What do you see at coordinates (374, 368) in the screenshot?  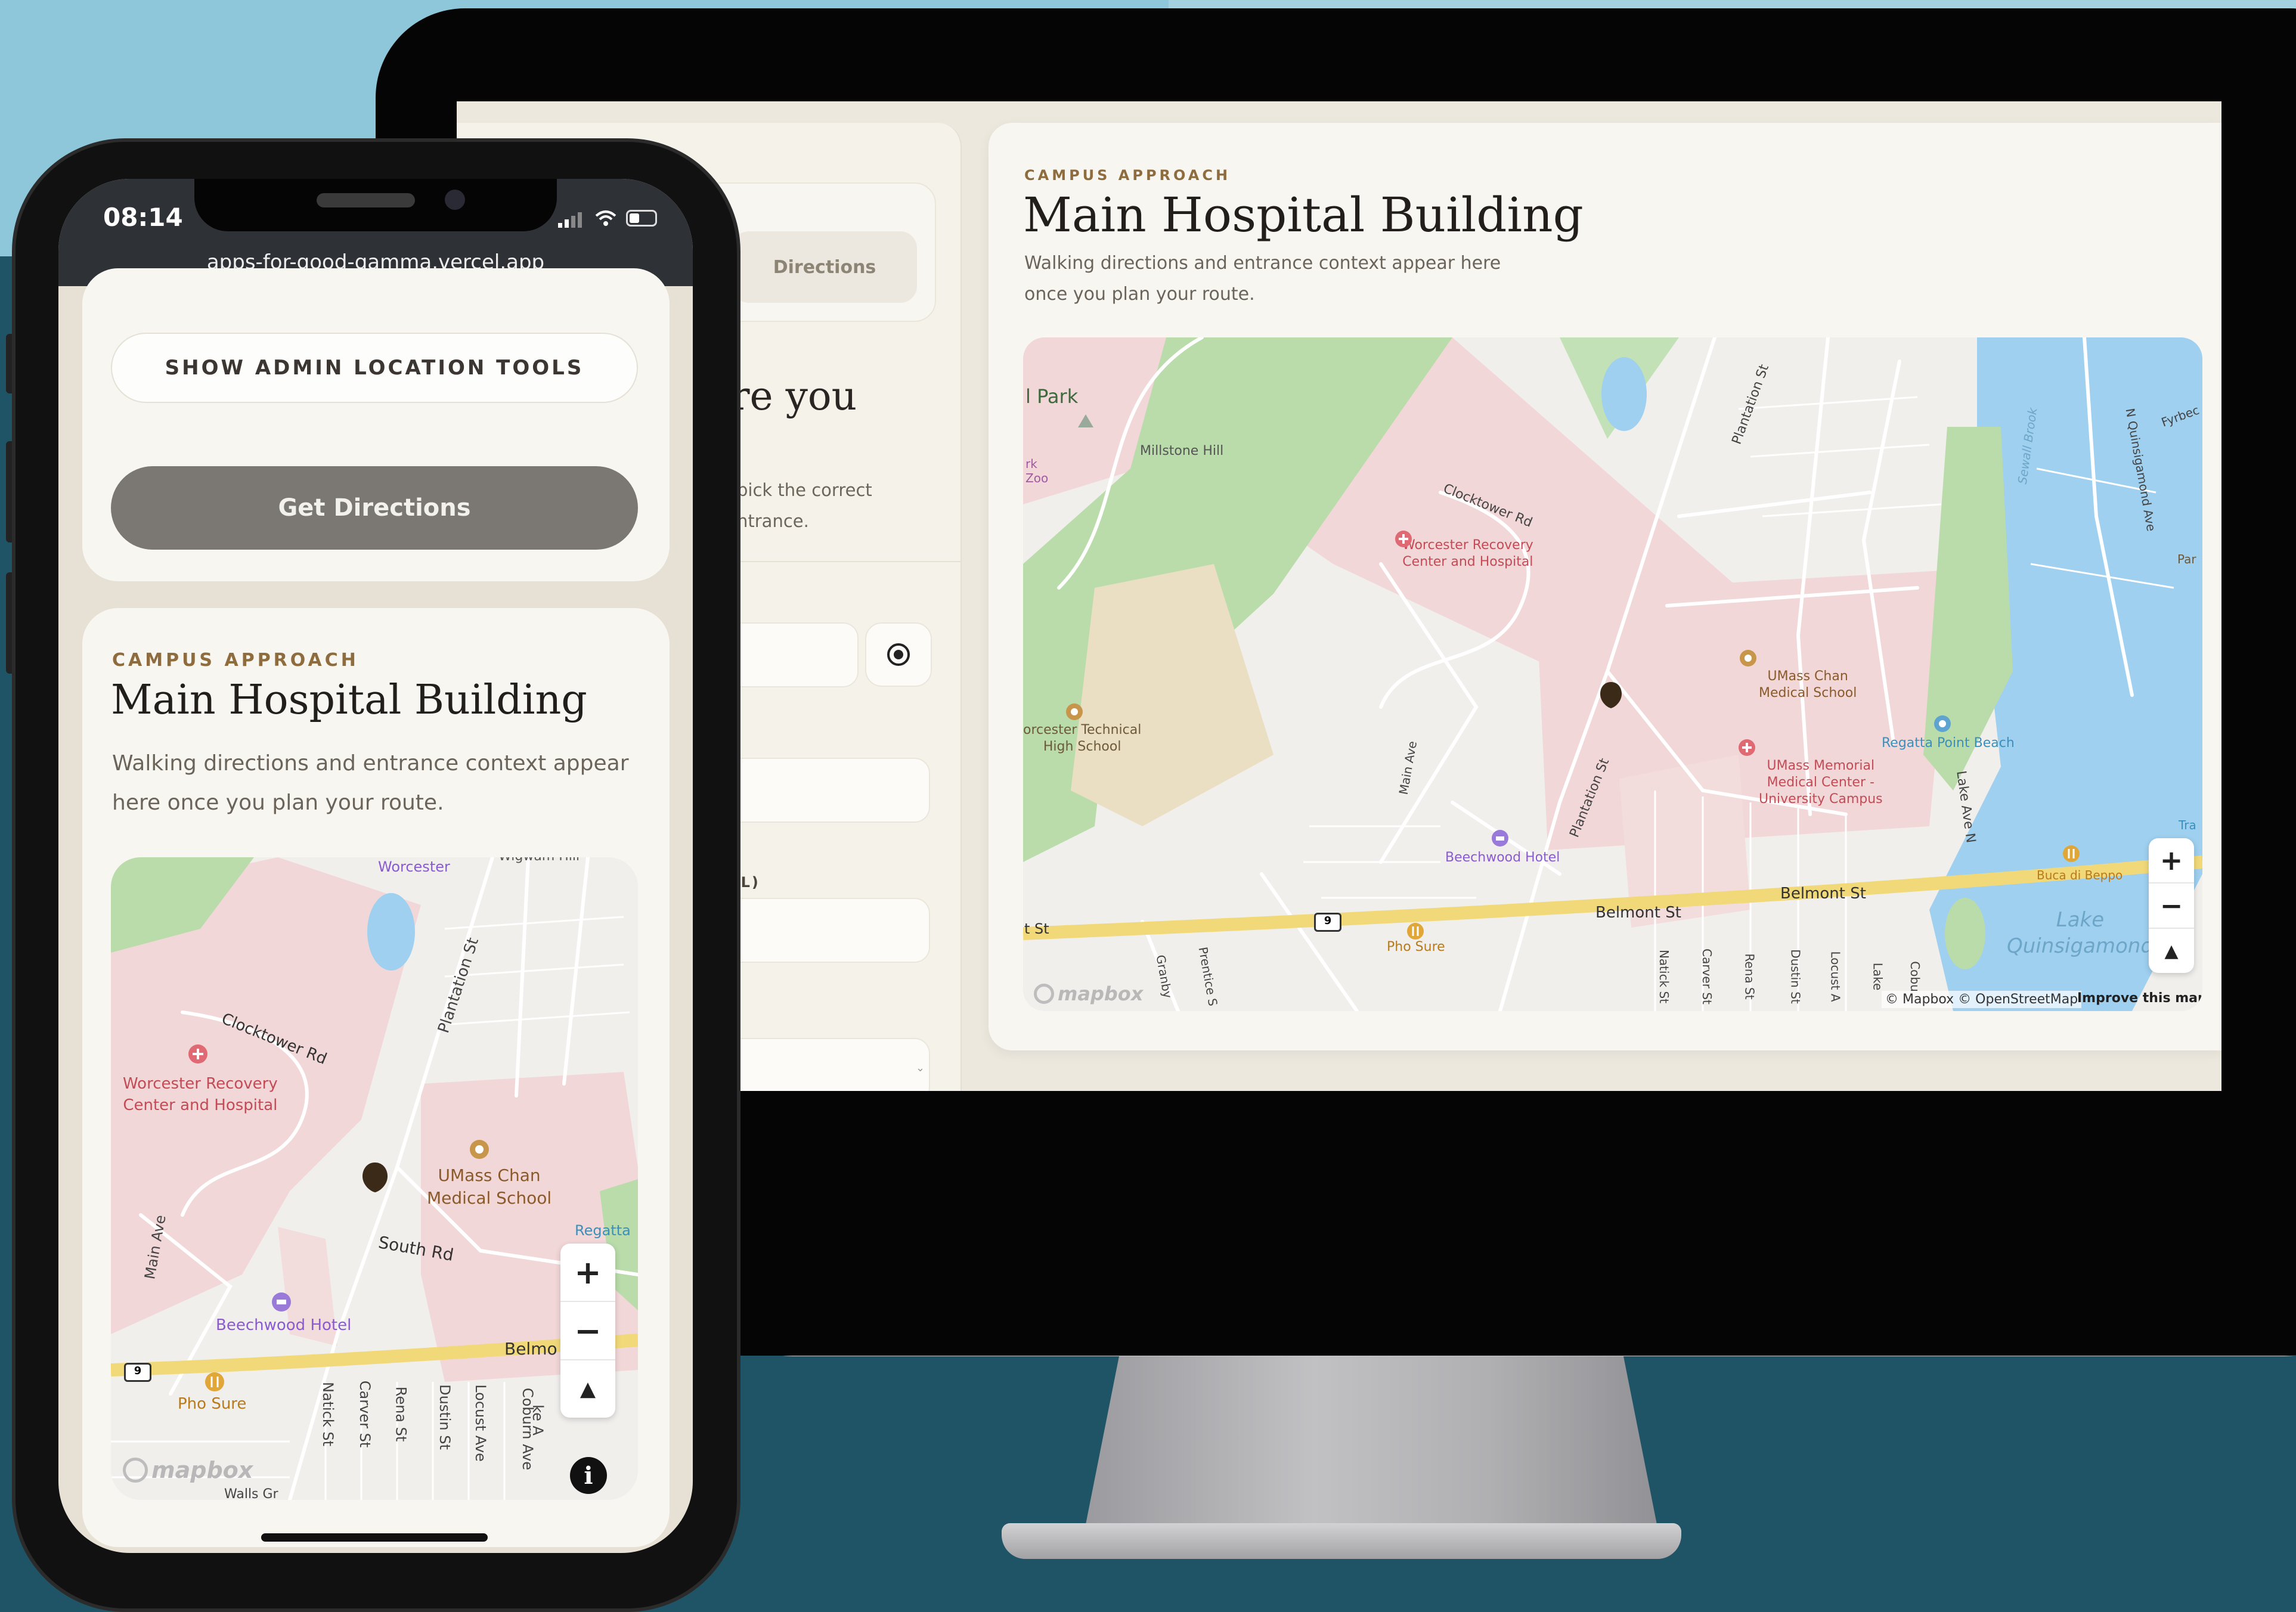 I see `show-admin-tools-button: SHOW ADMIN LOCATION TOOLS` at bounding box center [374, 368].